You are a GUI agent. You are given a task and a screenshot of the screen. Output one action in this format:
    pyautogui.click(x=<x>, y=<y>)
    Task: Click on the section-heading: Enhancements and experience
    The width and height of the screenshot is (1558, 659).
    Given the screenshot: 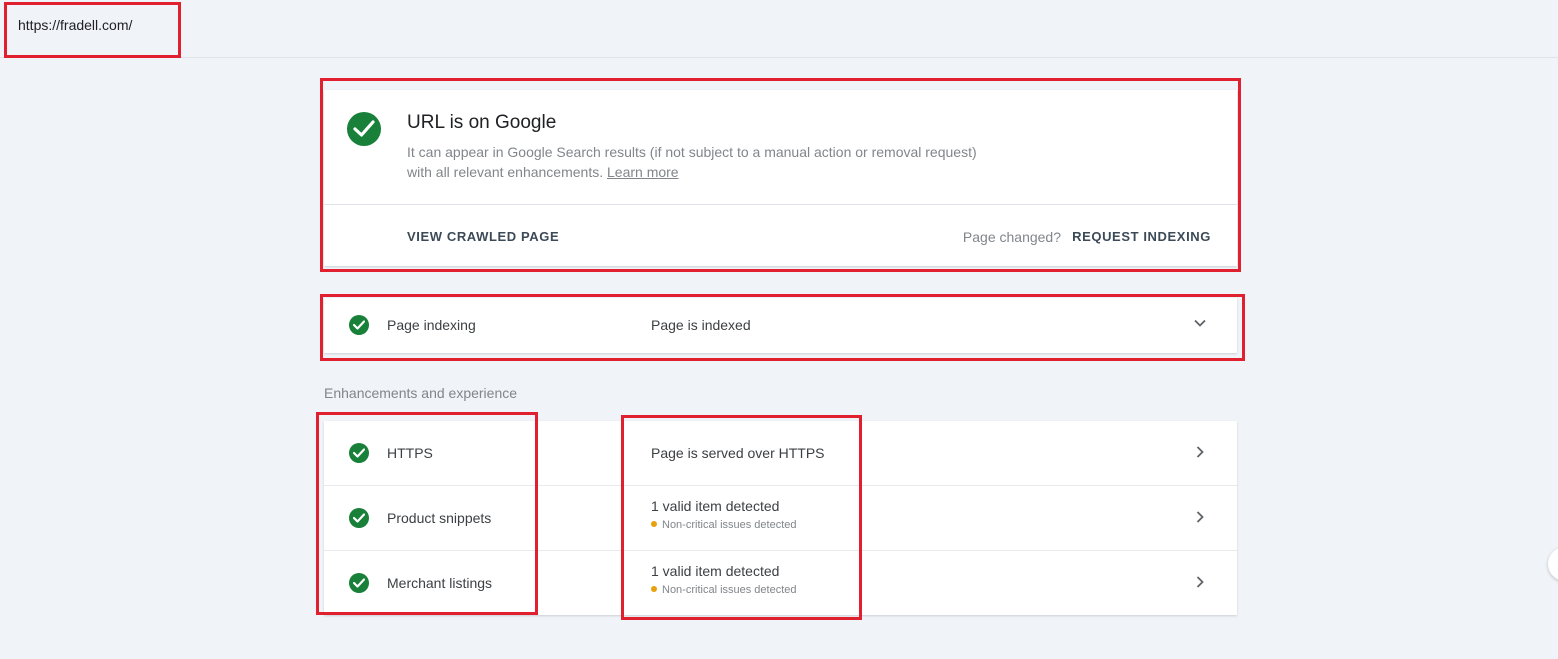 What is the action you would take?
    pyautogui.click(x=421, y=393)
    